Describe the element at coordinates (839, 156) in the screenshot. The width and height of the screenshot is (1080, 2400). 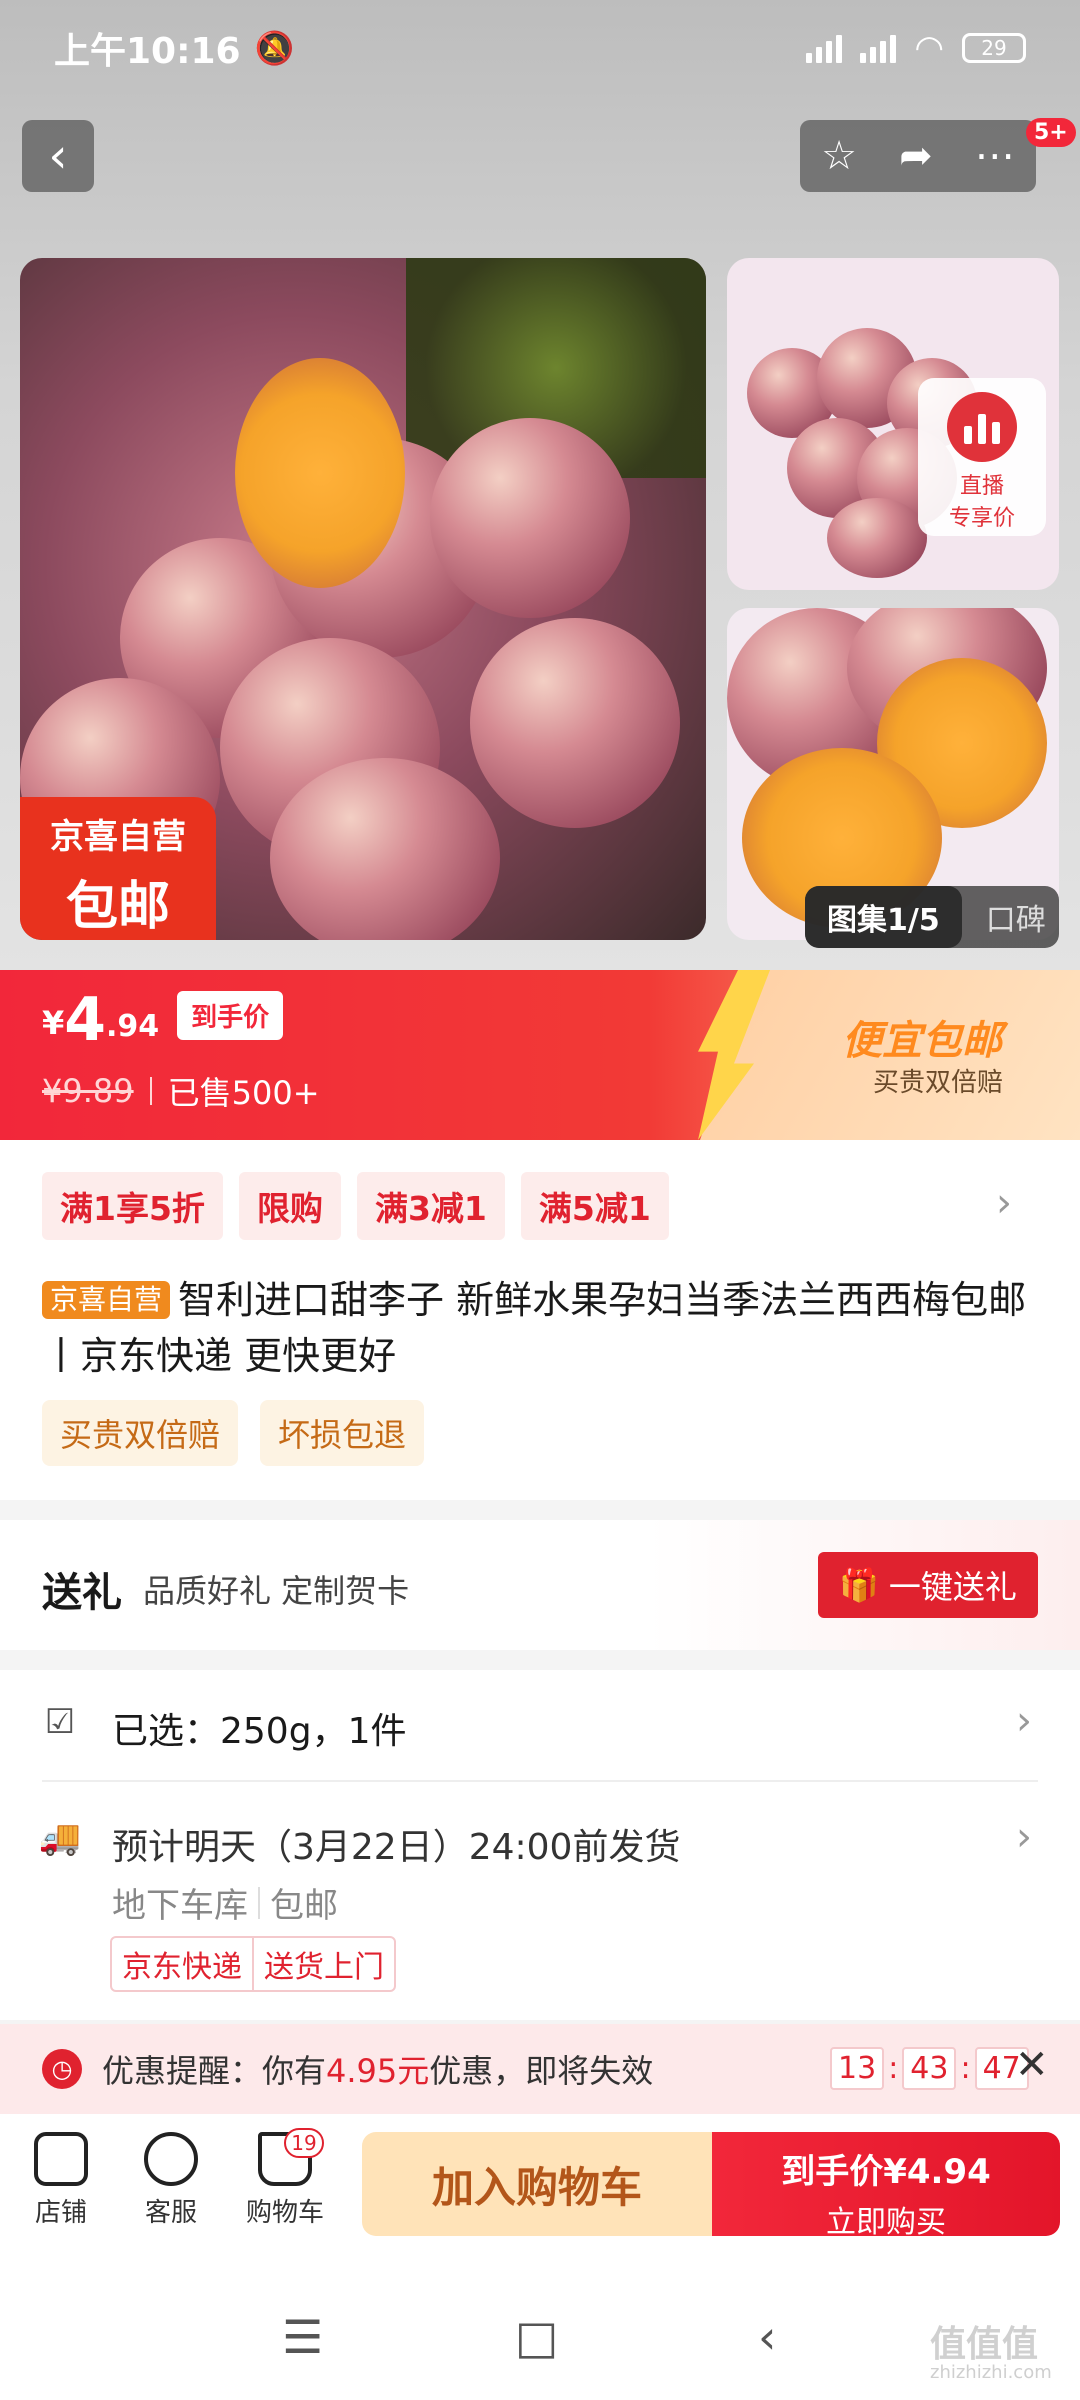
I see `favorite-star-icon: ☆` at that location.